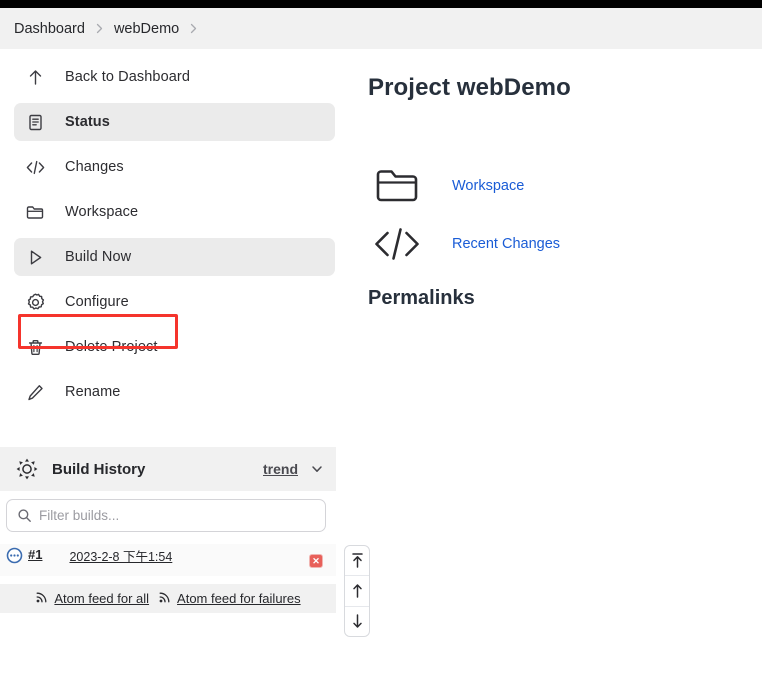  I want to click on page-title: Project webDemo, so click(469, 87).